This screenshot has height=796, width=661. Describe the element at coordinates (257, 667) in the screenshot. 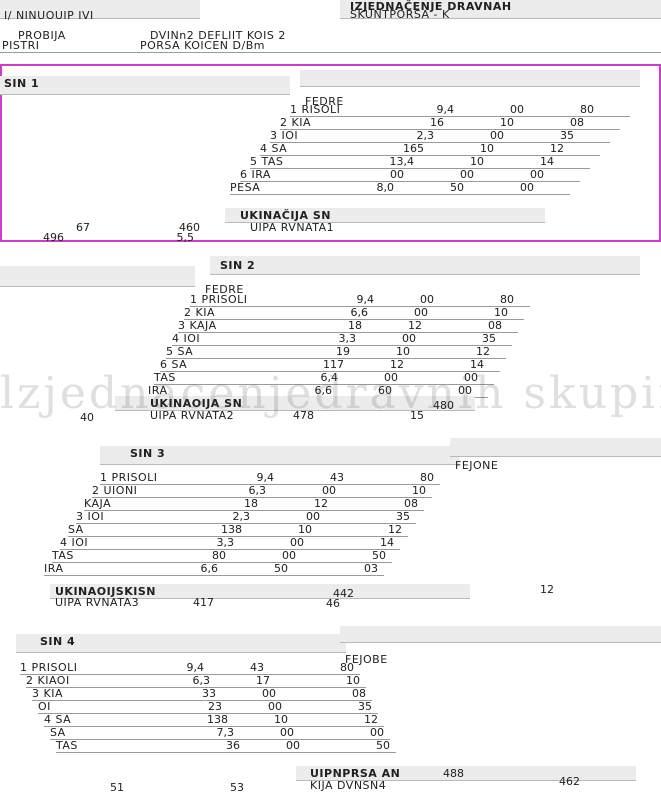

I see `row-value-b: 43` at that location.